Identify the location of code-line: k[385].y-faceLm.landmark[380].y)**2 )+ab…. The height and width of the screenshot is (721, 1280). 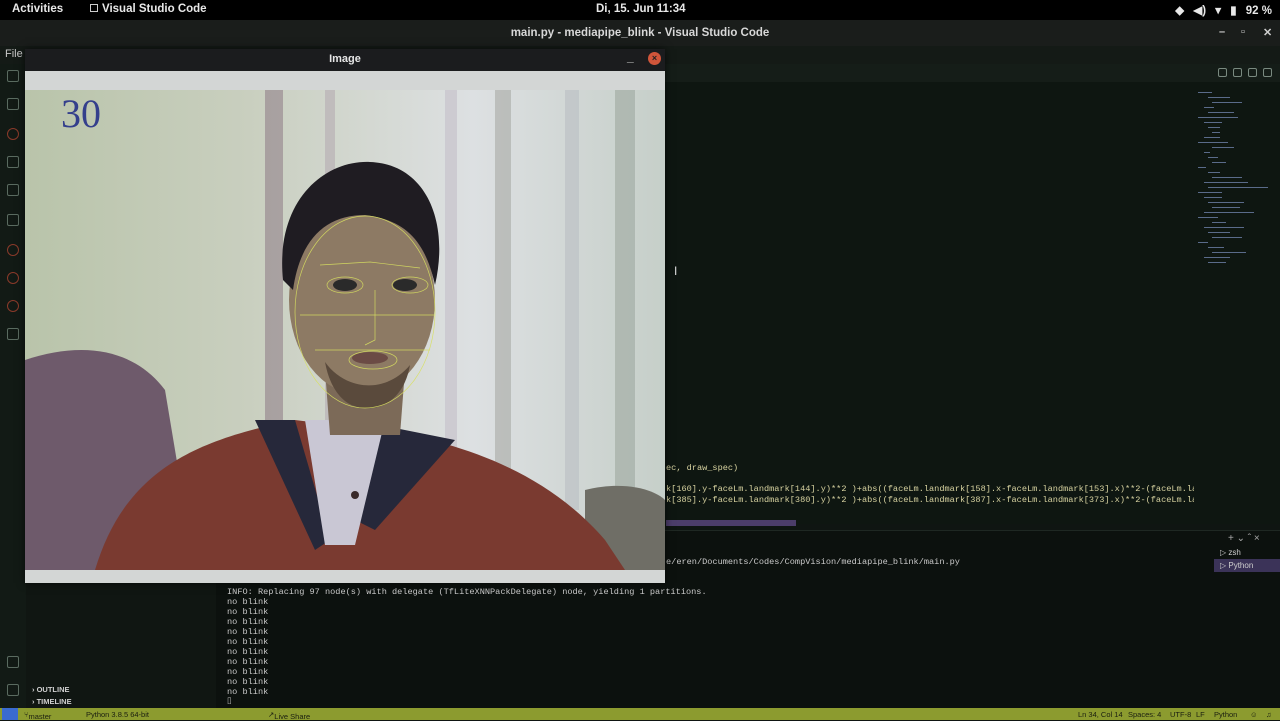
(930, 500).